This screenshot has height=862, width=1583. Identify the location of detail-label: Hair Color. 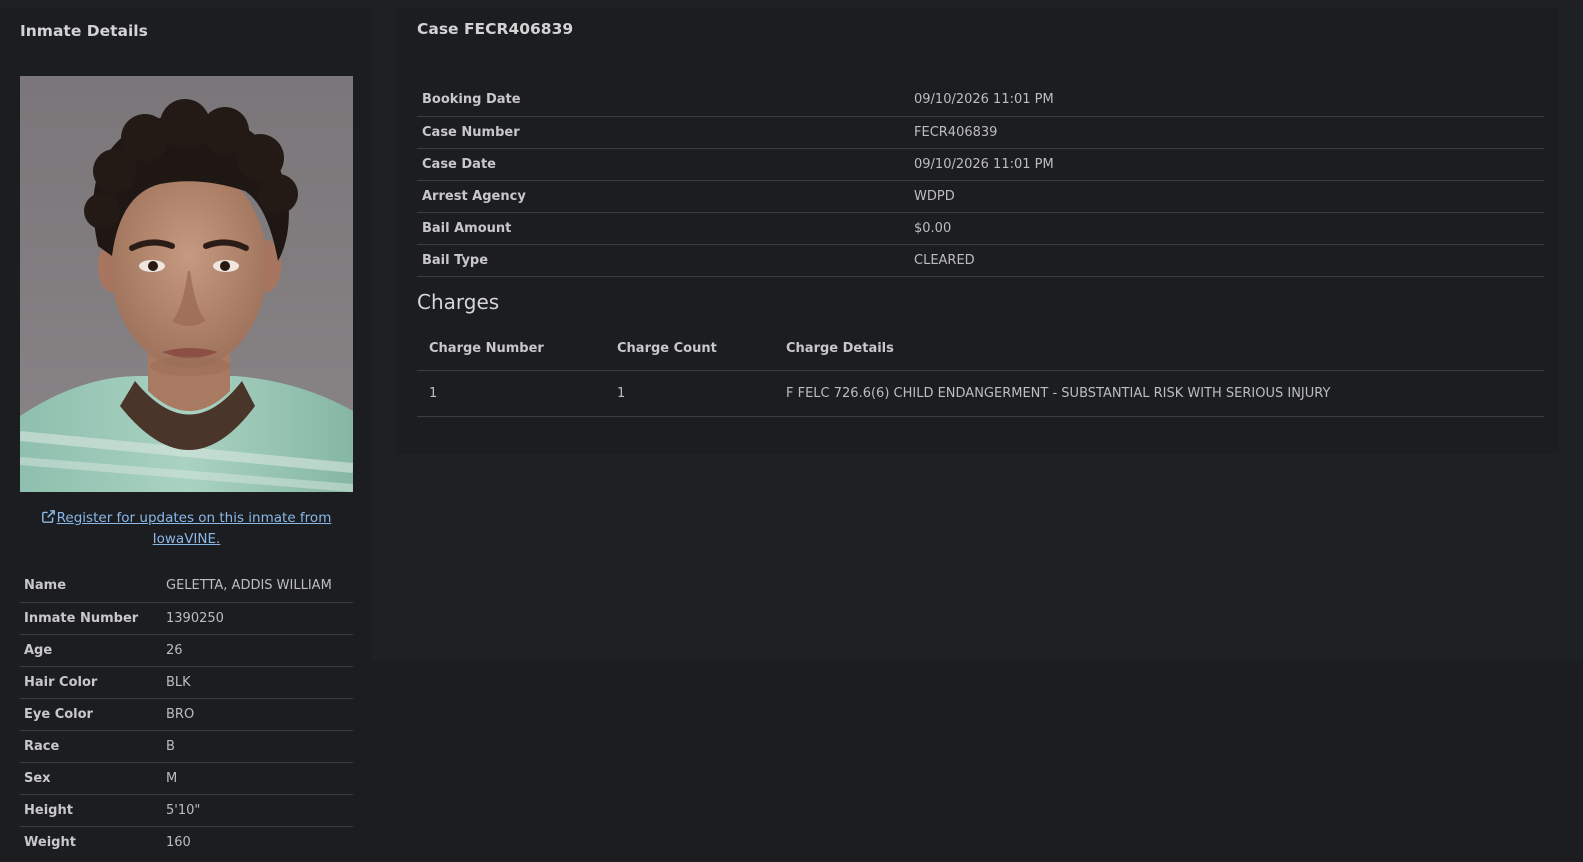
(91, 682).